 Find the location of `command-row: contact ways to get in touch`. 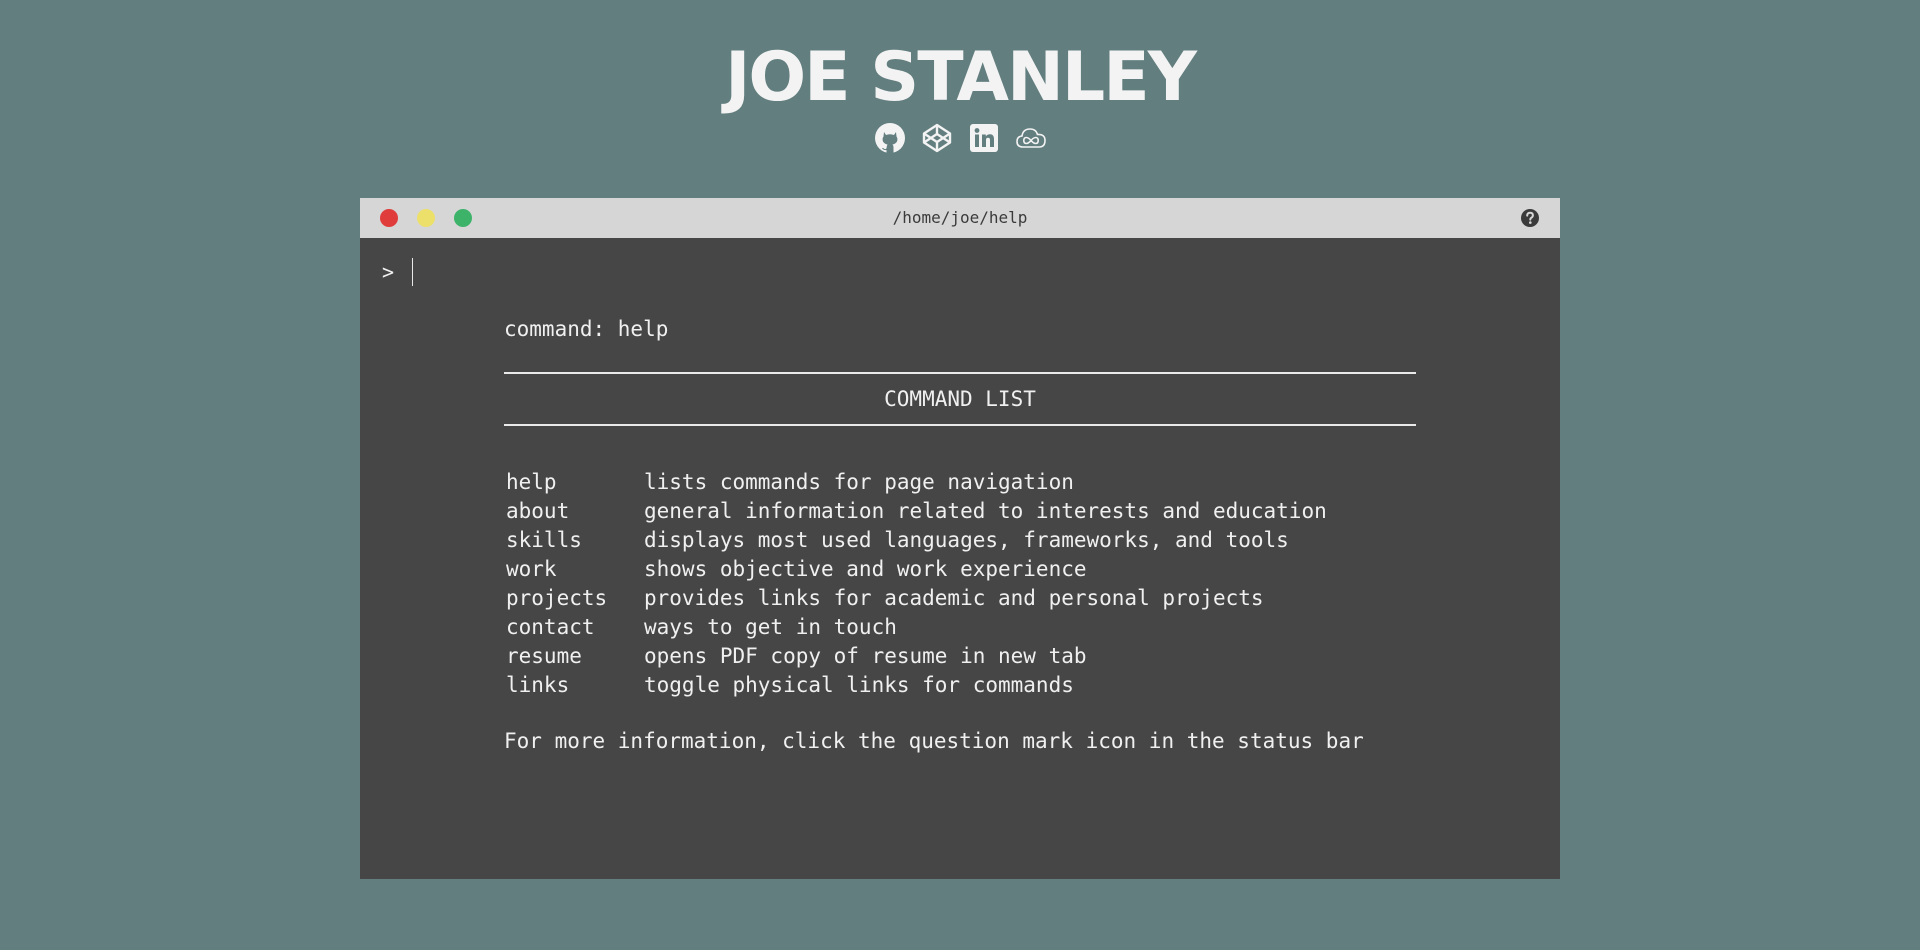

command-row: contact ways to get in touch is located at coordinates (960, 627).